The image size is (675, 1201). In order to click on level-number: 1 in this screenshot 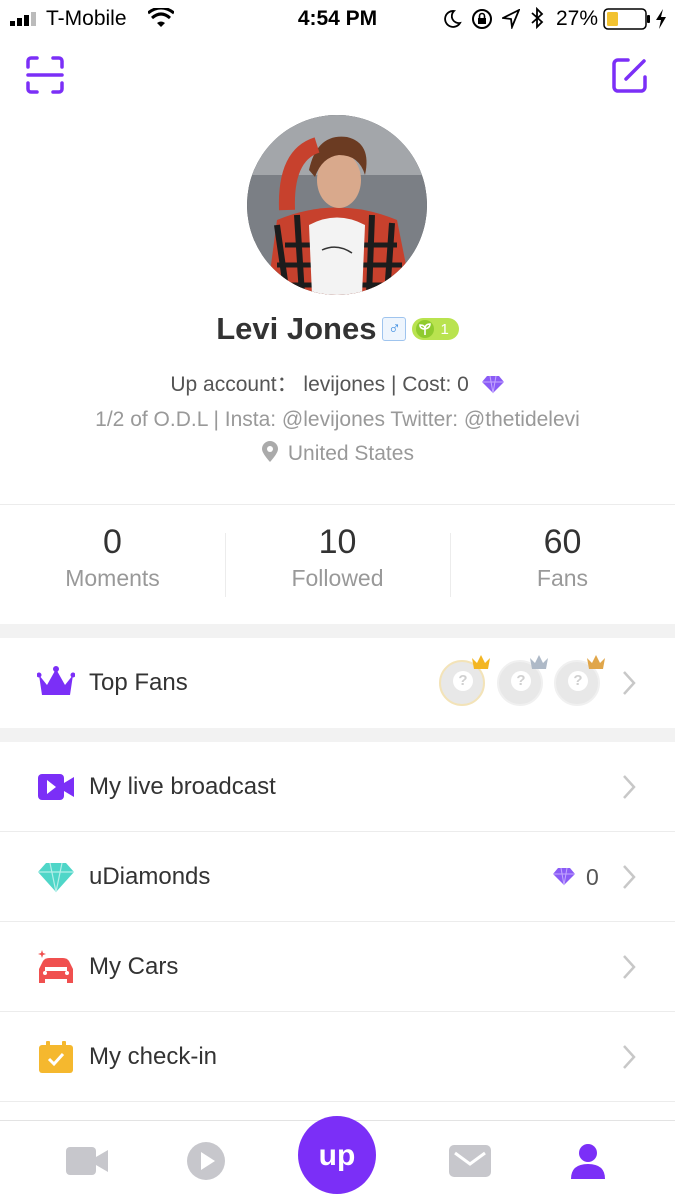, I will do `click(444, 329)`.